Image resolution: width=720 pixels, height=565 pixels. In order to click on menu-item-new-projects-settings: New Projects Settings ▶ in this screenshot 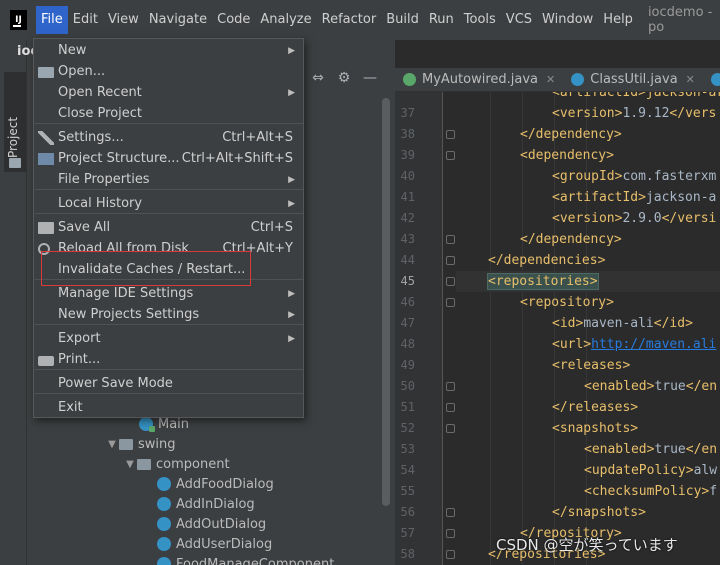, I will do `click(168, 314)`.